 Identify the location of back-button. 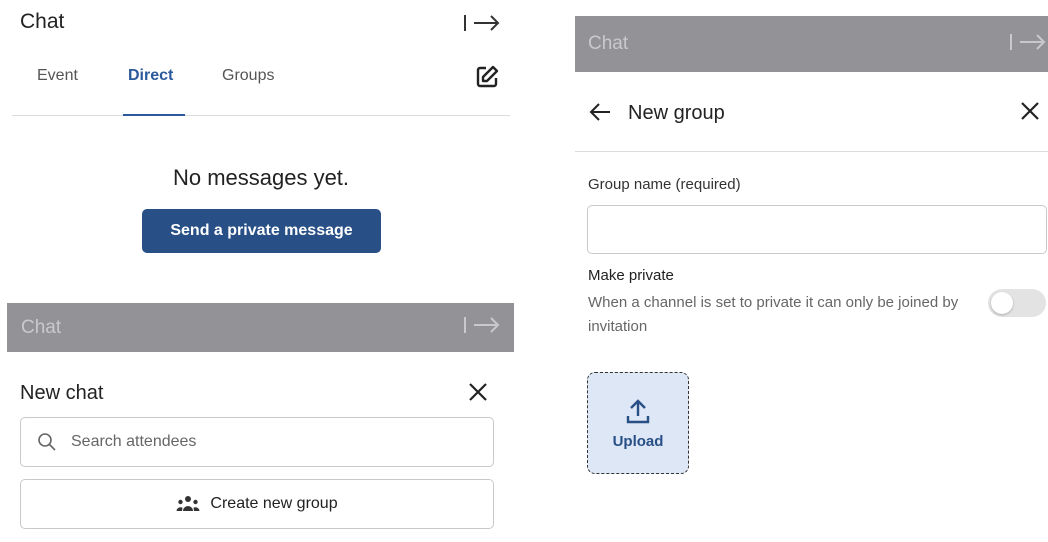
(600, 114).